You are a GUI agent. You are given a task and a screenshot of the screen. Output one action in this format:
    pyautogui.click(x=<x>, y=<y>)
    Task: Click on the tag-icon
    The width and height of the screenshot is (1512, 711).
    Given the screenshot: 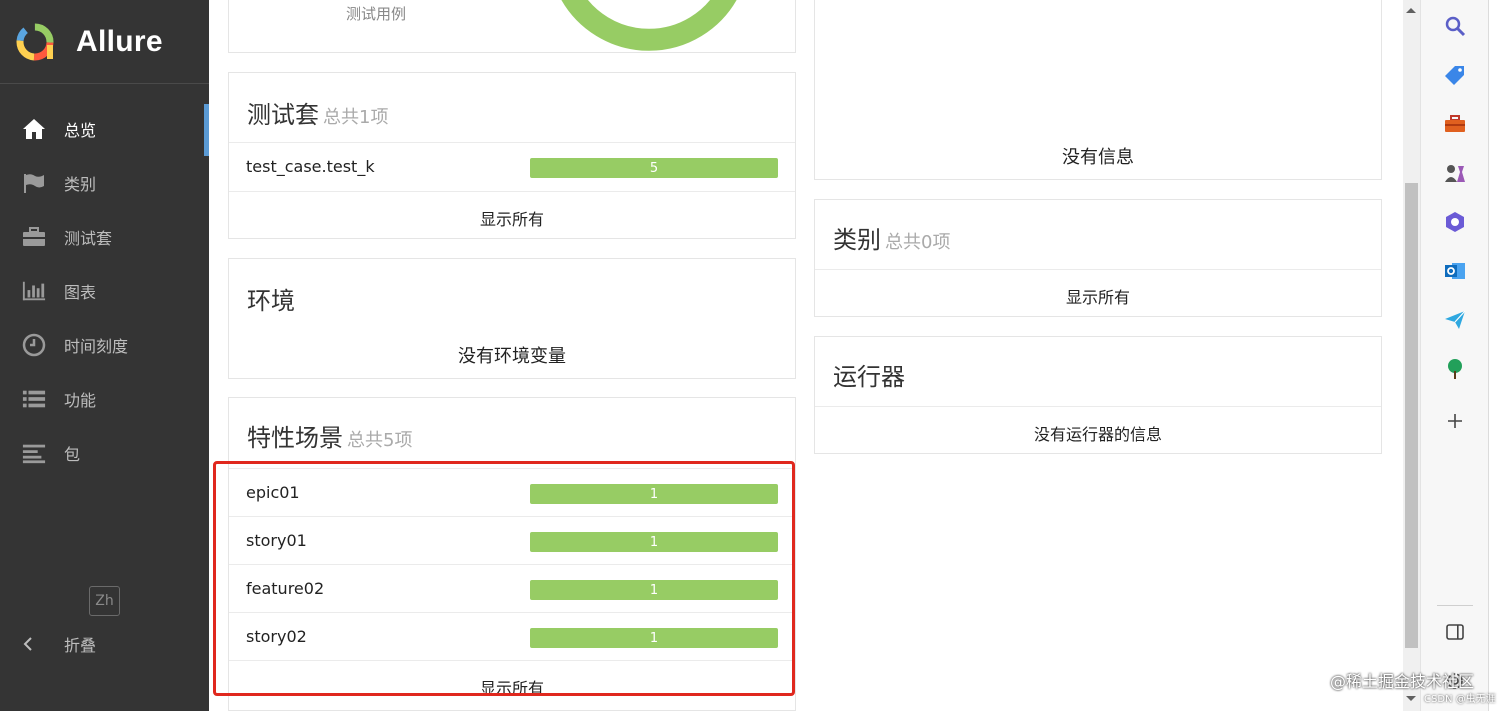 What is the action you would take?
    pyautogui.click(x=1455, y=75)
    